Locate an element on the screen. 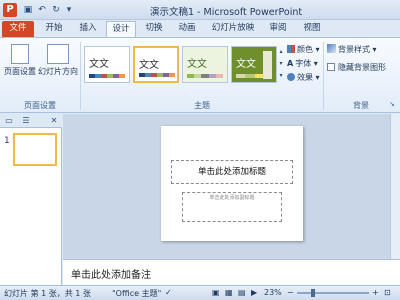 The image size is (400, 300). background-styles-label: 背景样式 is located at coordinates (354, 49).